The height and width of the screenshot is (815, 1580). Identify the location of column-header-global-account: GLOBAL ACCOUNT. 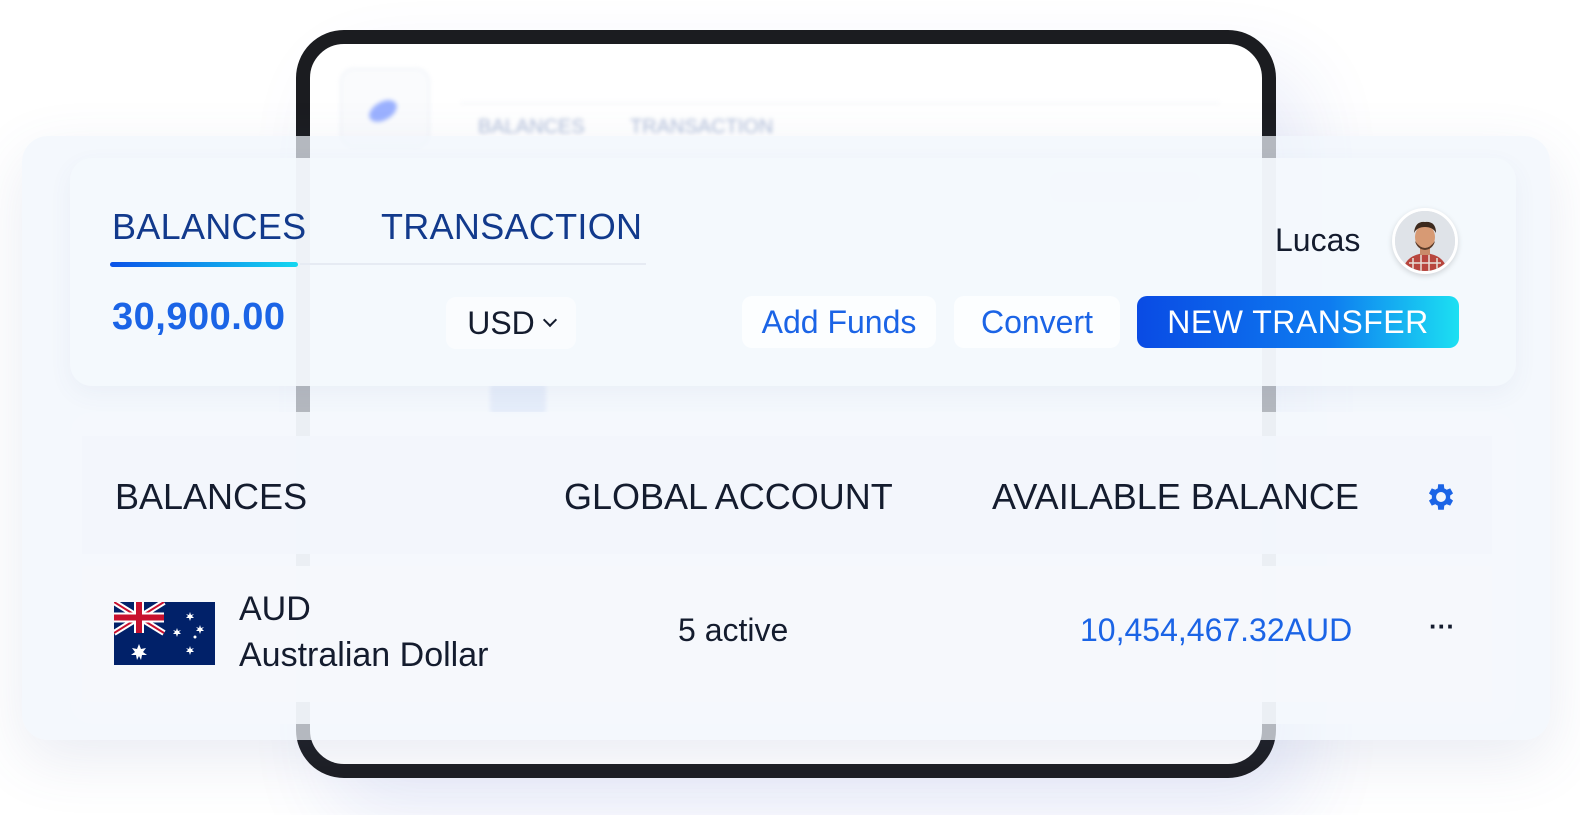
(728, 496).